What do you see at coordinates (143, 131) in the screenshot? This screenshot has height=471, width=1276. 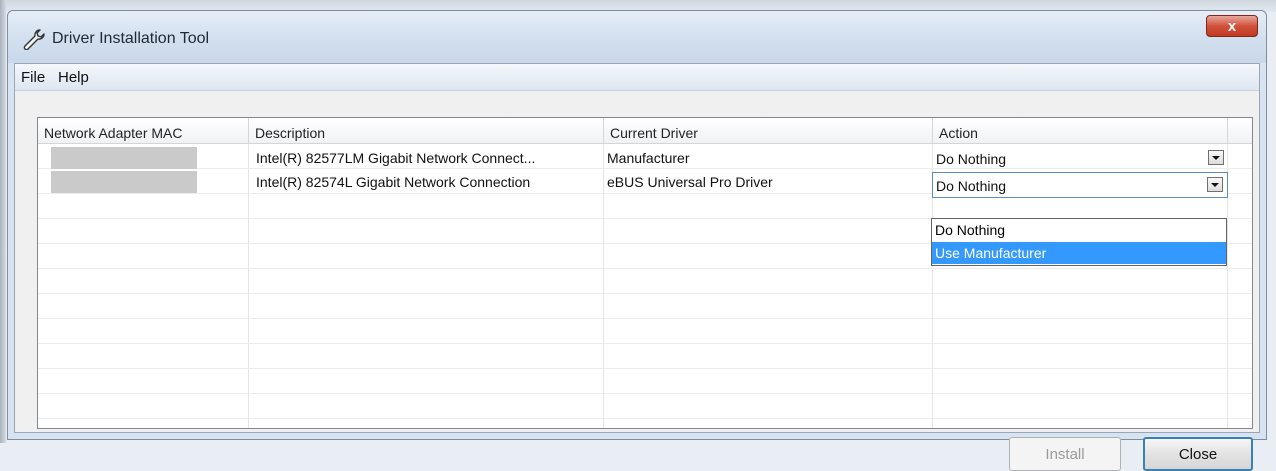 I see `column-header-mac: Network Adapter MAC` at bounding box center [143, 131].